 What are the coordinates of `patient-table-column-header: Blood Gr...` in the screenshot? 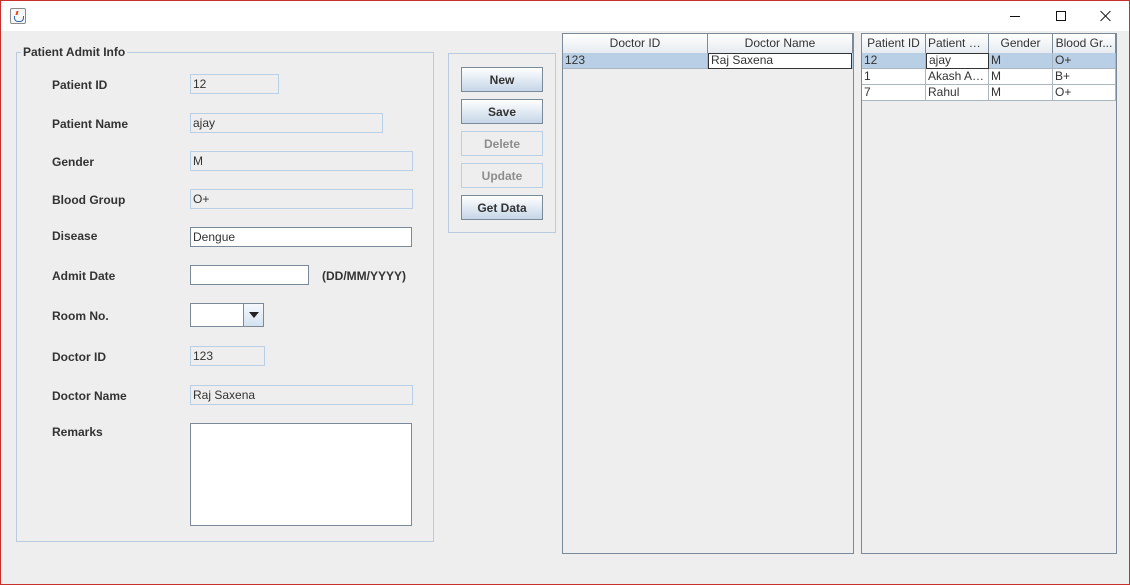 It's located at (1084, 43).